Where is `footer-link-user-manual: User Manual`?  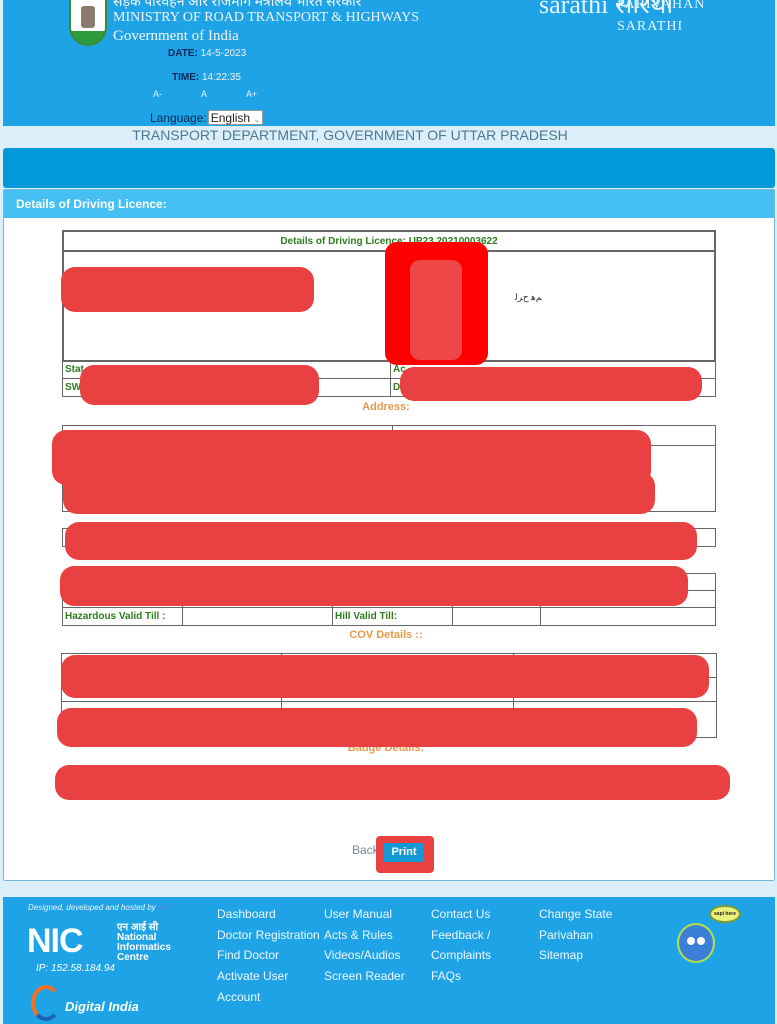
footer-link-user-manual: User Manual is located at coordinates (364, 914).